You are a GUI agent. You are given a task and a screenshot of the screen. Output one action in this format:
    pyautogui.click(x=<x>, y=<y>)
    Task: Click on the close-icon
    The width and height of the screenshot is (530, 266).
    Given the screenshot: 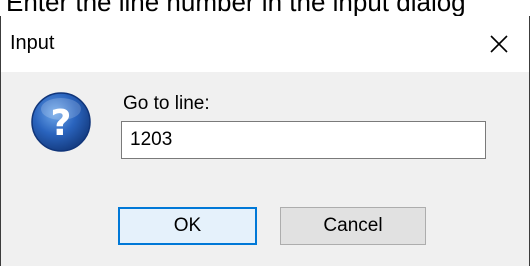 What is the action you would take?
    pyautogui.click(x=499, y=44)
    